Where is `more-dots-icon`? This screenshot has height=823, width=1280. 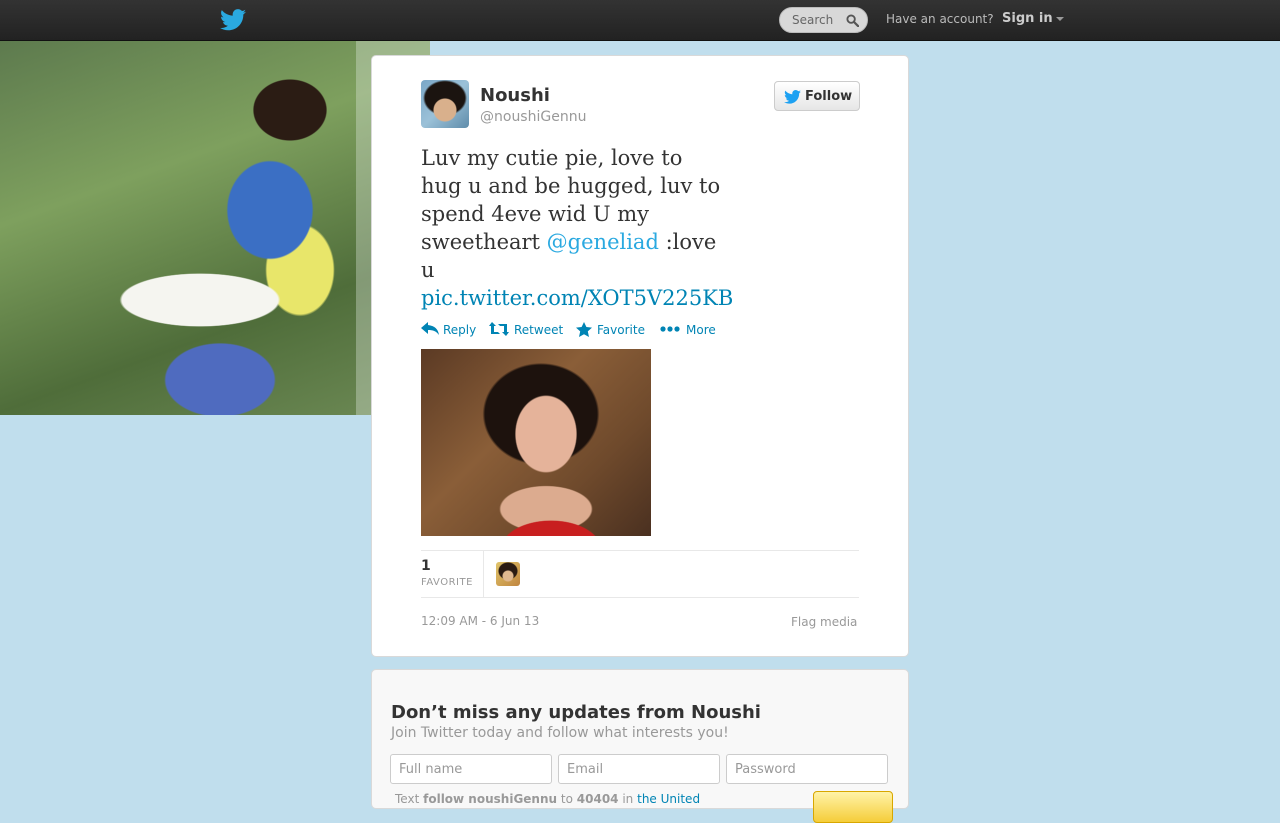
more-dots-icon is located at coordinates (670, 329).